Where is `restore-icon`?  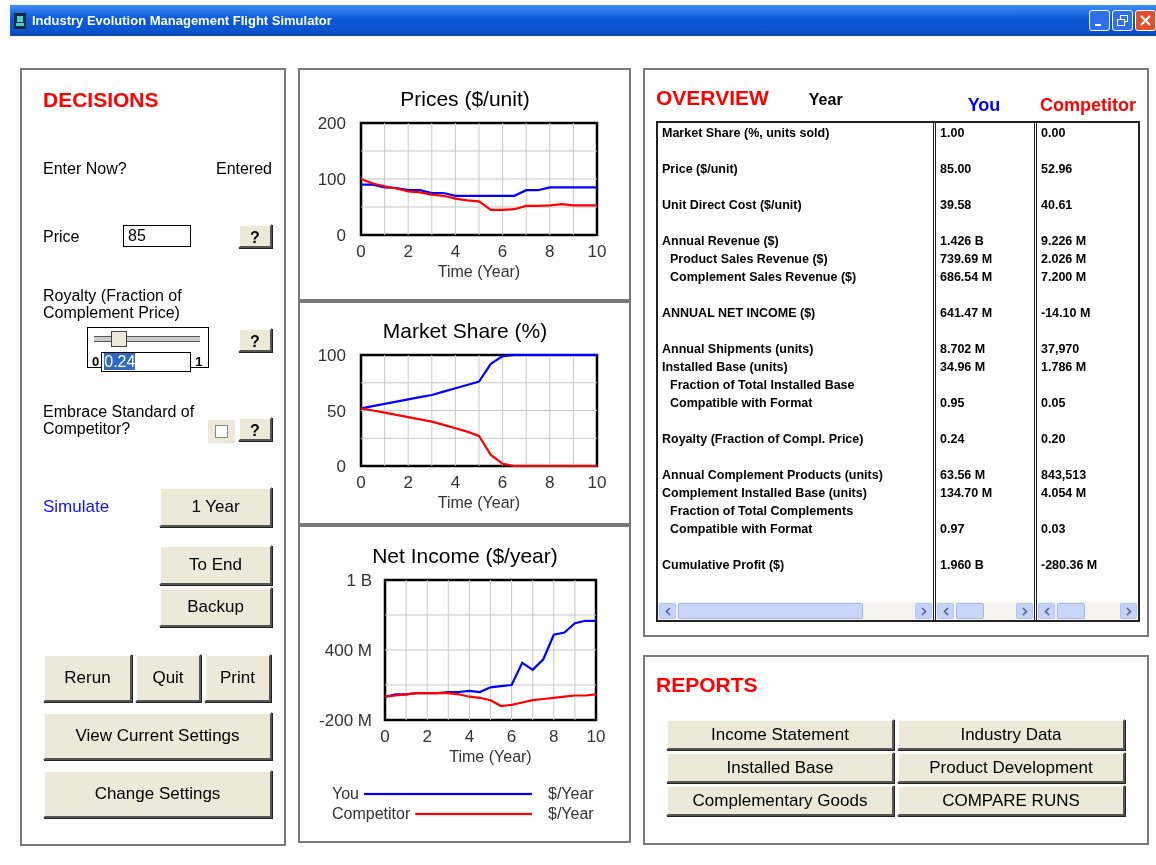
restore-icon is located at coordinates (1122, 20).